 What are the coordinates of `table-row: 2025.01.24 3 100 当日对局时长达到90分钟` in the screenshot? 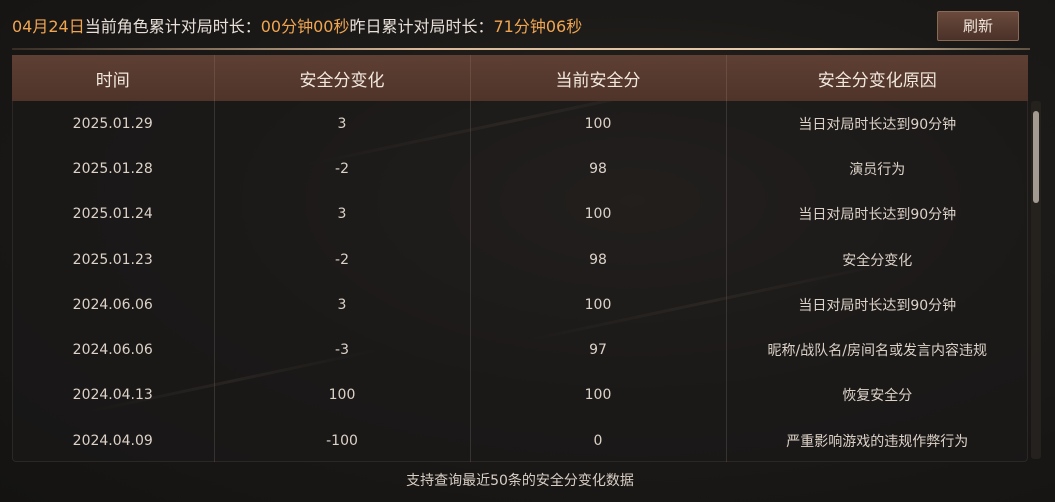 It's located at (520, 214).